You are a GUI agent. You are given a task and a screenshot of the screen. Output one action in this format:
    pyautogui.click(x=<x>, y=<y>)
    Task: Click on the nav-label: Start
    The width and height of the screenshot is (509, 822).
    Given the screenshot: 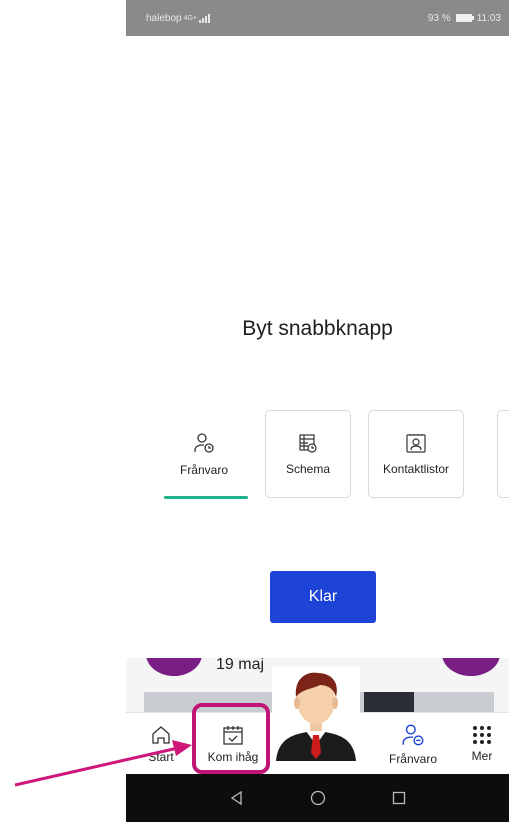 What is the action you would take?
    pyautogui.click(x=161, y=757)
    